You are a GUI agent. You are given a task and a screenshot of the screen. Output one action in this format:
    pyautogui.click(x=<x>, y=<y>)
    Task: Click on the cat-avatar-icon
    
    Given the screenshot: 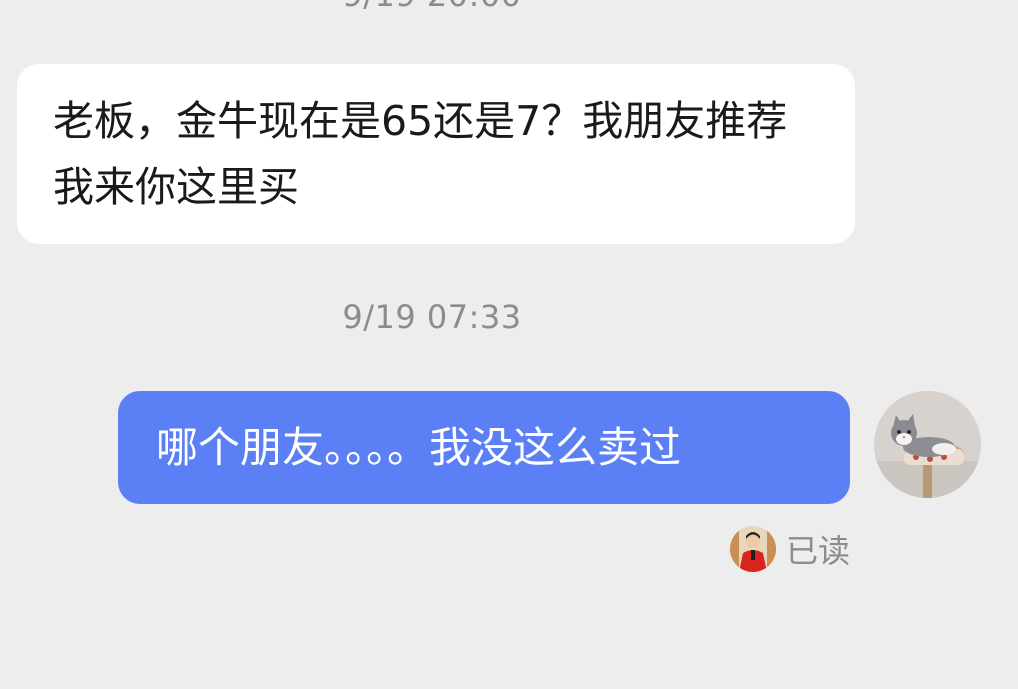 What is the action you would take?
    pyautogui.click(x=927, y=444)
    